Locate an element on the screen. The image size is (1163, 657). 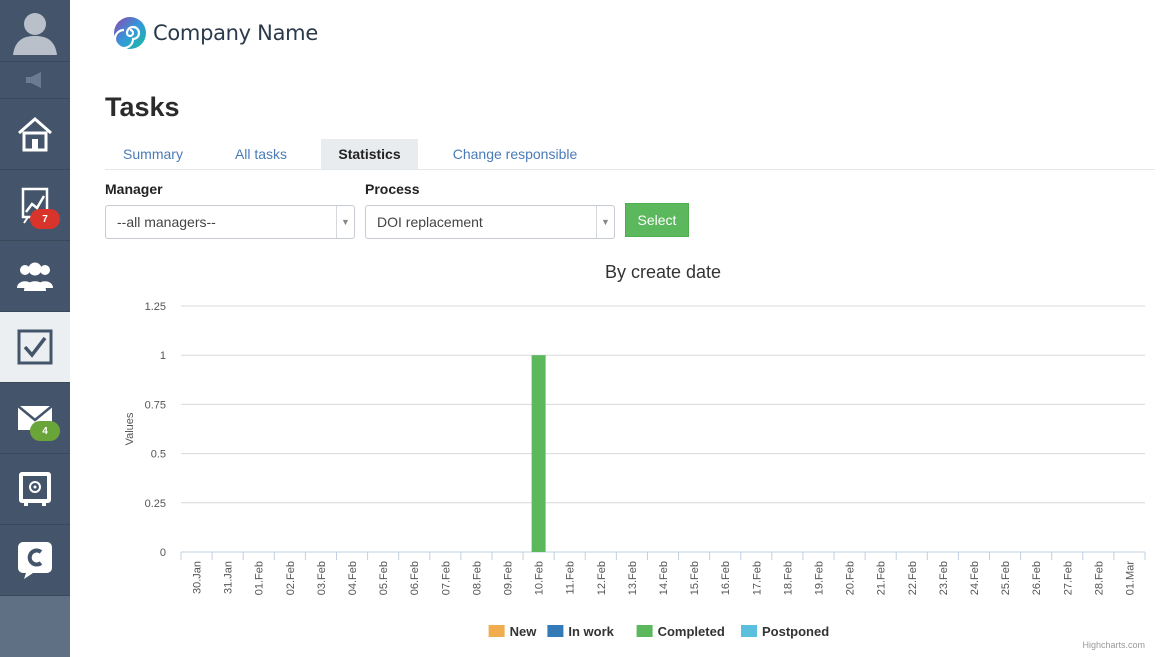
sidebar-item-home is located at coordinates (35, 134).